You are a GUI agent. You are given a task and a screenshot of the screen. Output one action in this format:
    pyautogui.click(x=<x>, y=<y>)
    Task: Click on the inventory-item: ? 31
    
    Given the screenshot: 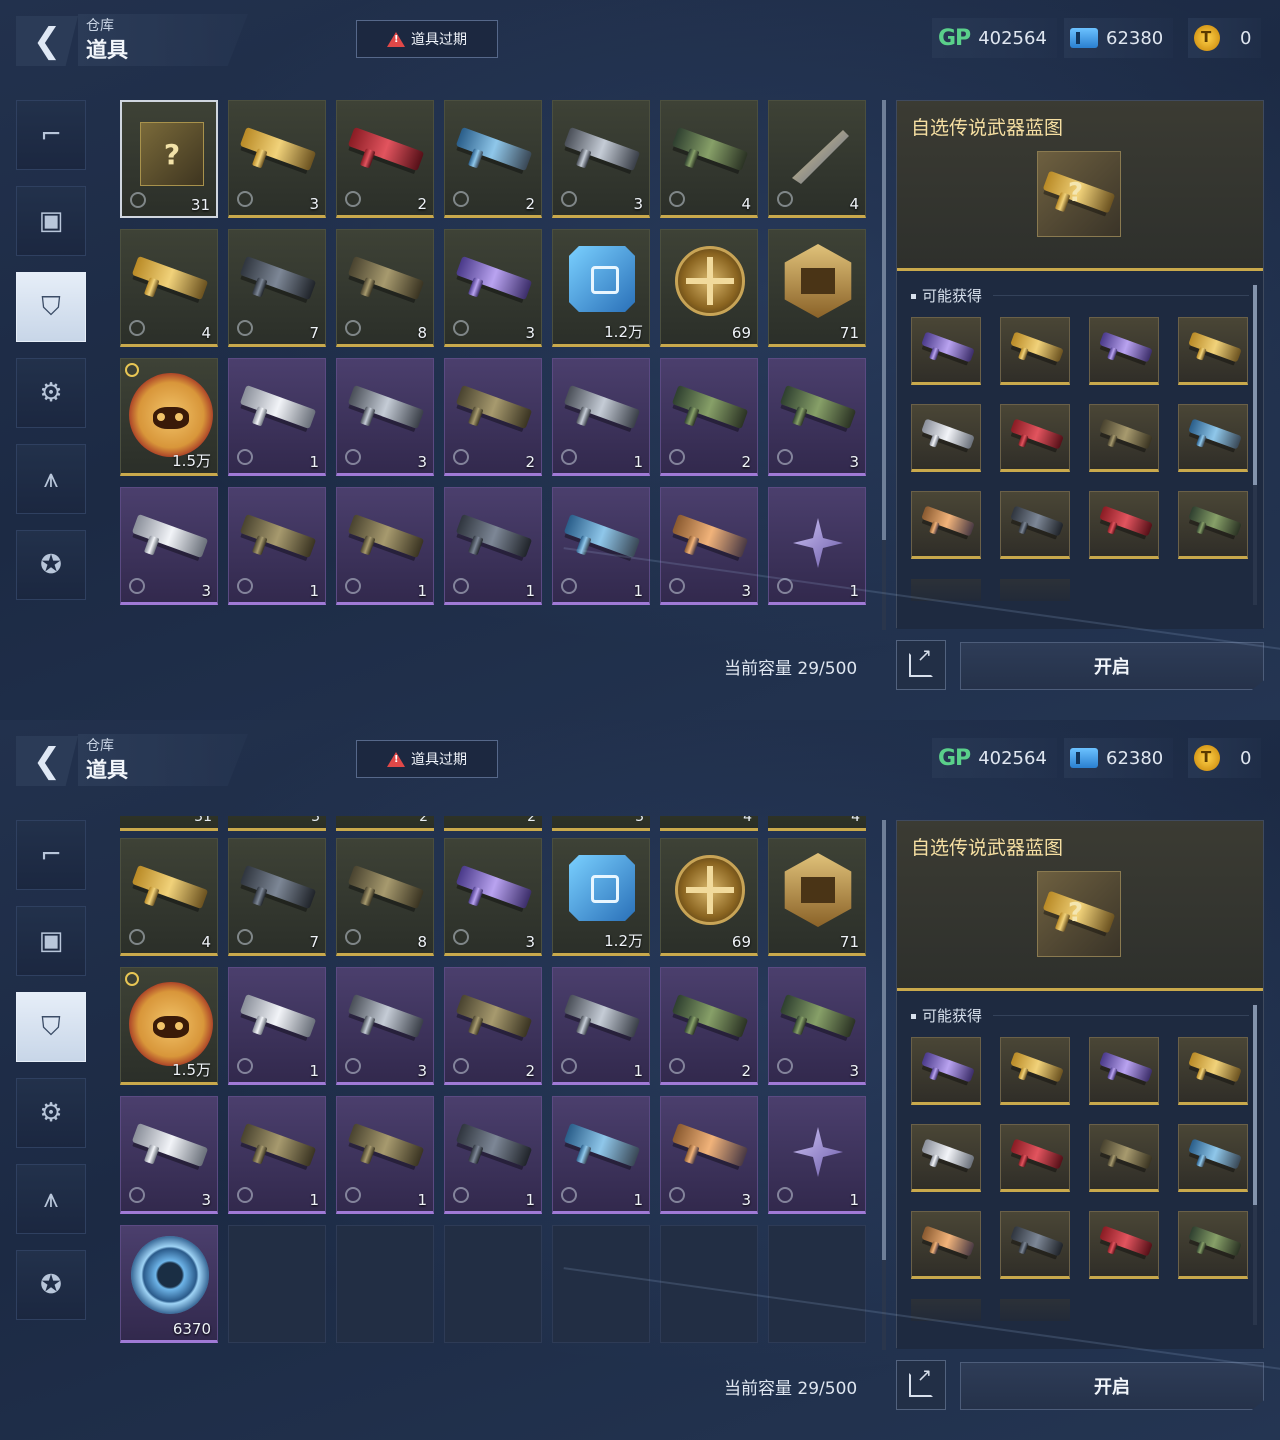 What is the action you would take?
    pyautogui.click(x=169, y=159)
    